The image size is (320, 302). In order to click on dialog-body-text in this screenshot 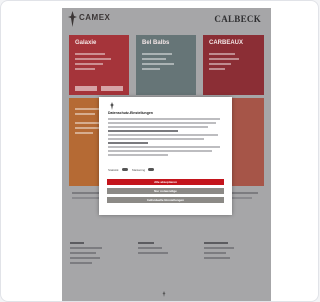, I will do `click(166, 140)`.